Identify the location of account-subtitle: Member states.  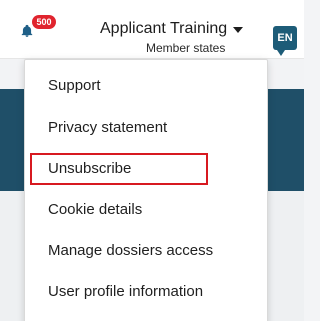
(186, 48).